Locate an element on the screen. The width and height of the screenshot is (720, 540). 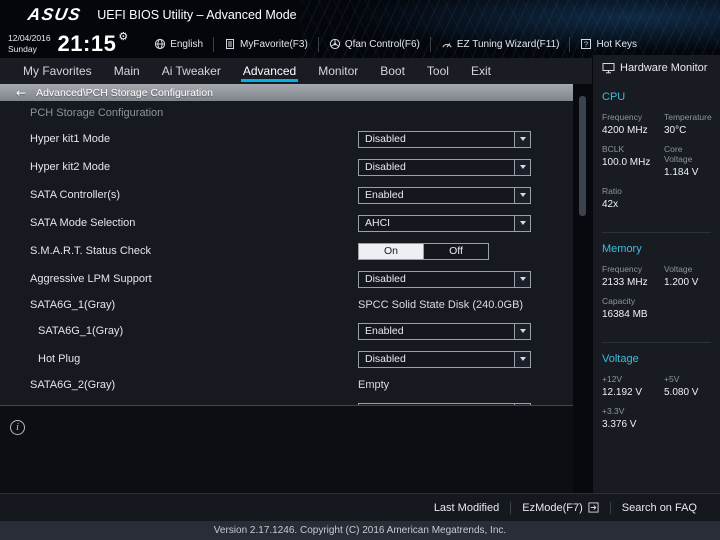
device-row: SATA6G_2(Gray) Empty is located at coordinates (286, 385).